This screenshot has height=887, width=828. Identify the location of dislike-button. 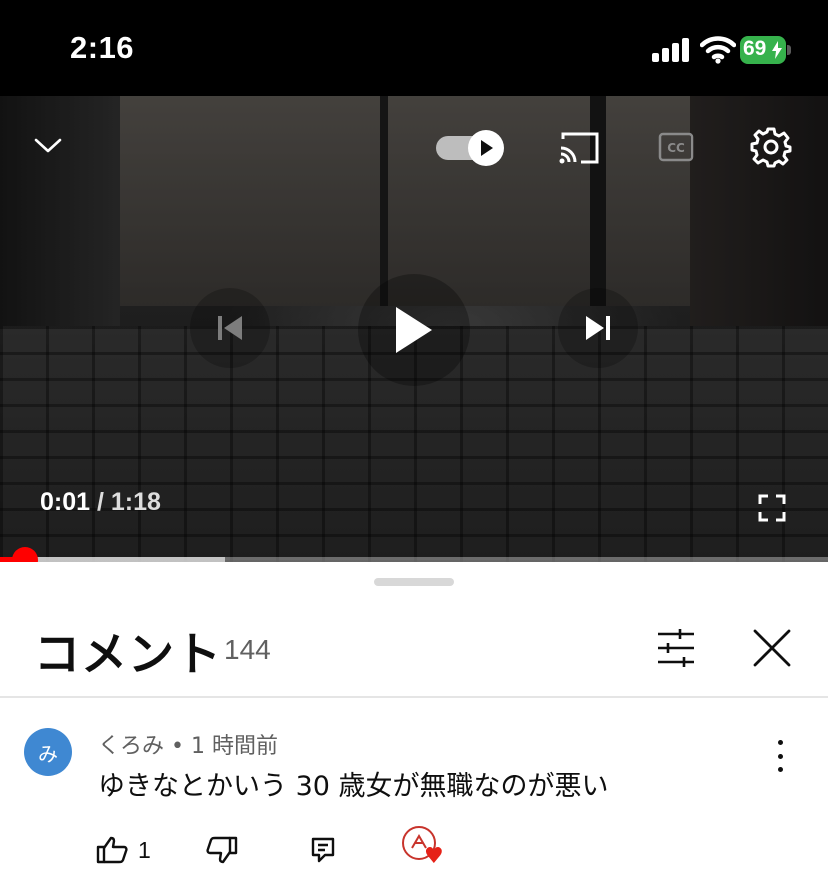
(222, 850).